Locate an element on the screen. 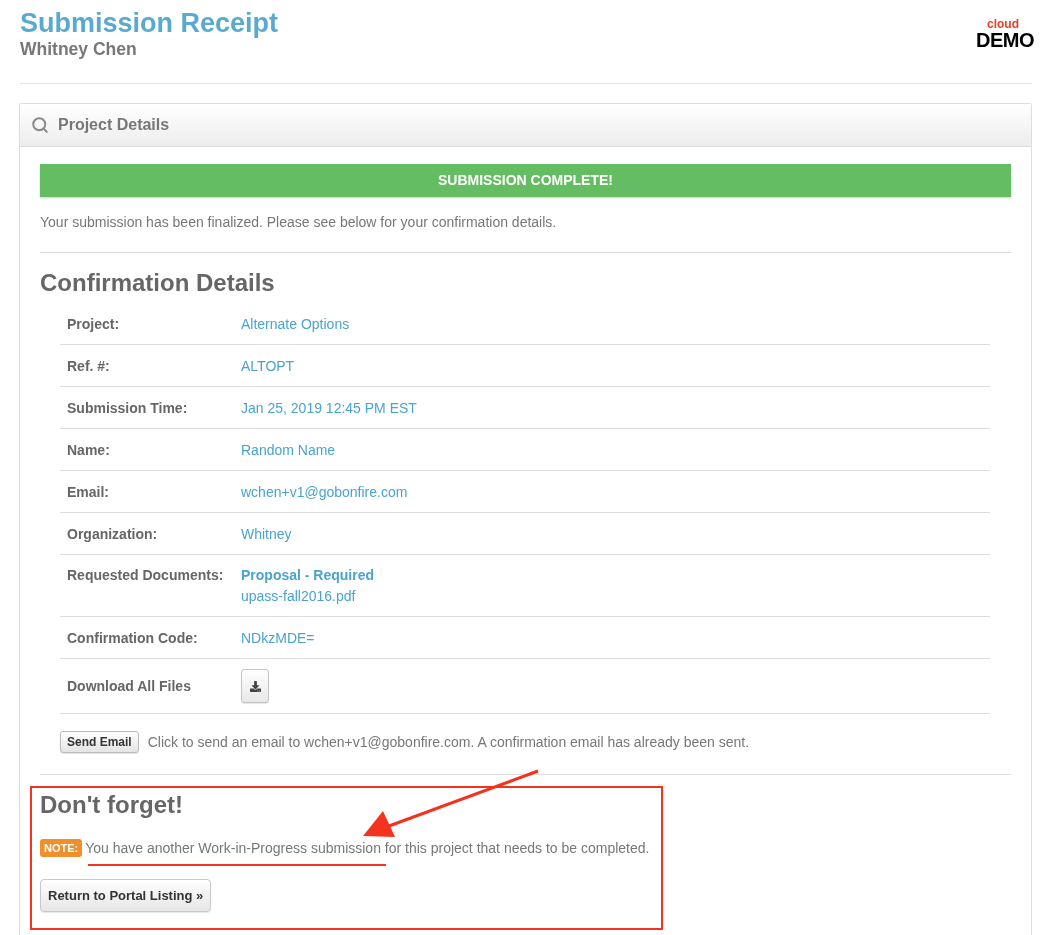 The image size is (1051, 935). section-heading: Confirmation Details is located at coordinates (158, 283).